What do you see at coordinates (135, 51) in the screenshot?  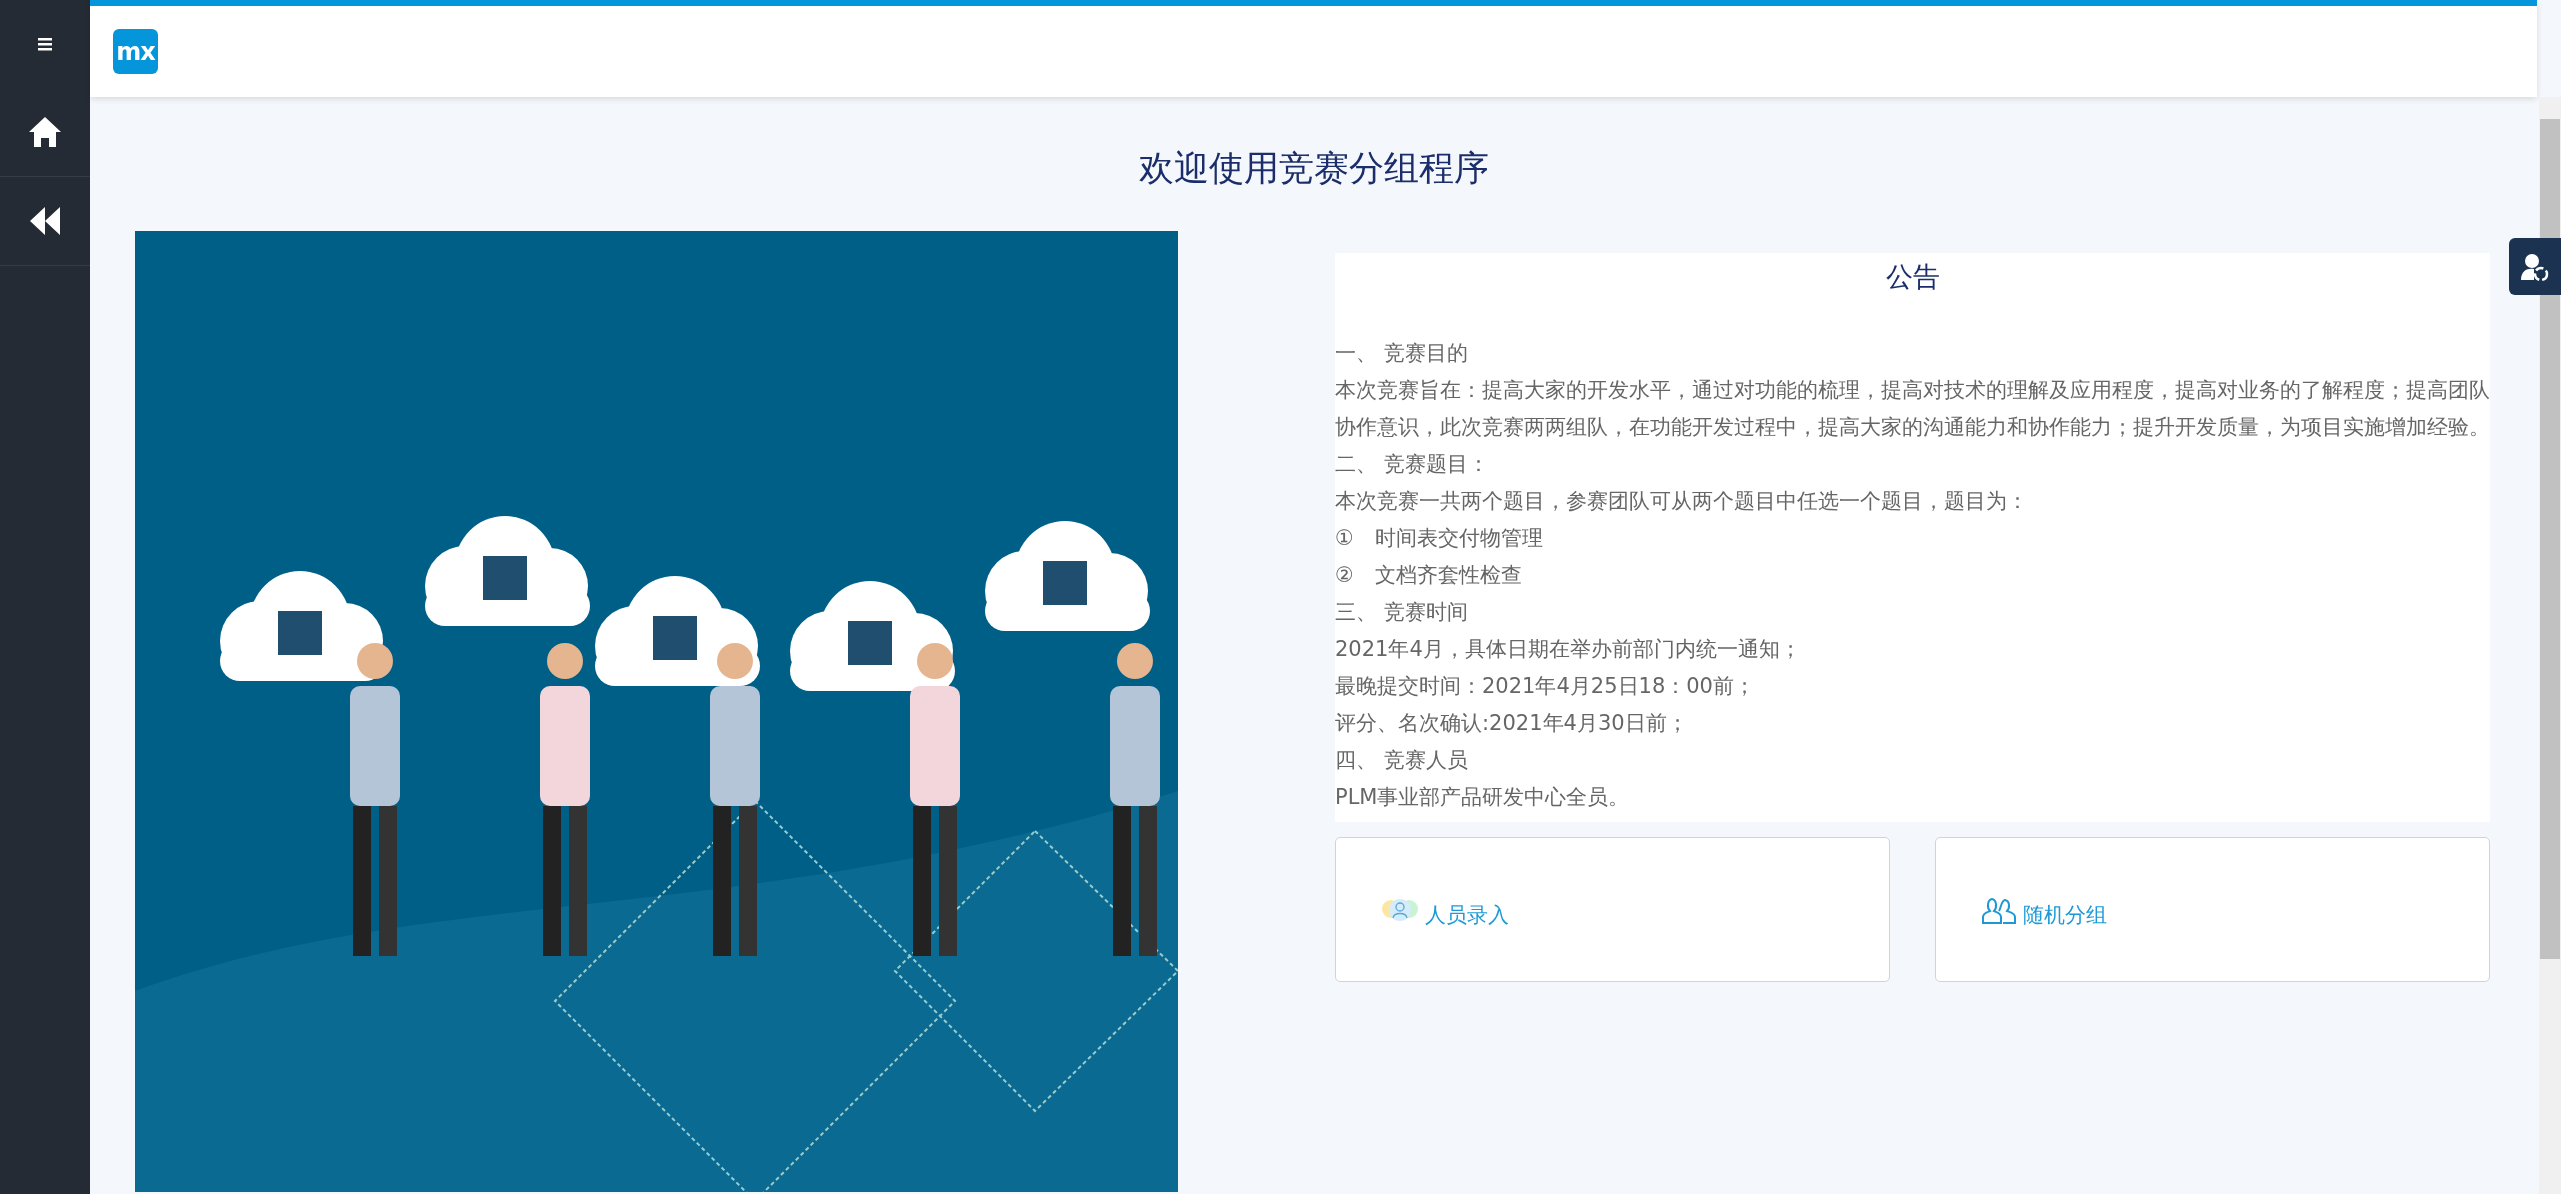 I see `app-logo: mx` at bounding box center [135, 51].